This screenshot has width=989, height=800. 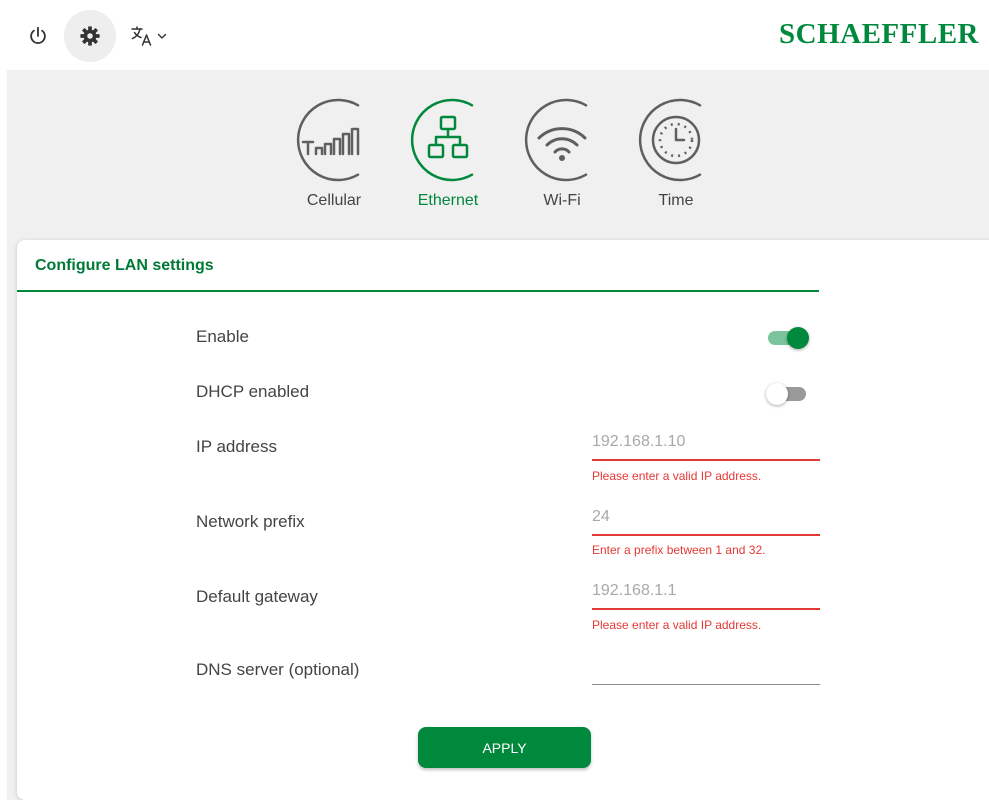 I want to click on network-prefix-label: Network prefix, so click(x=250, y=521).